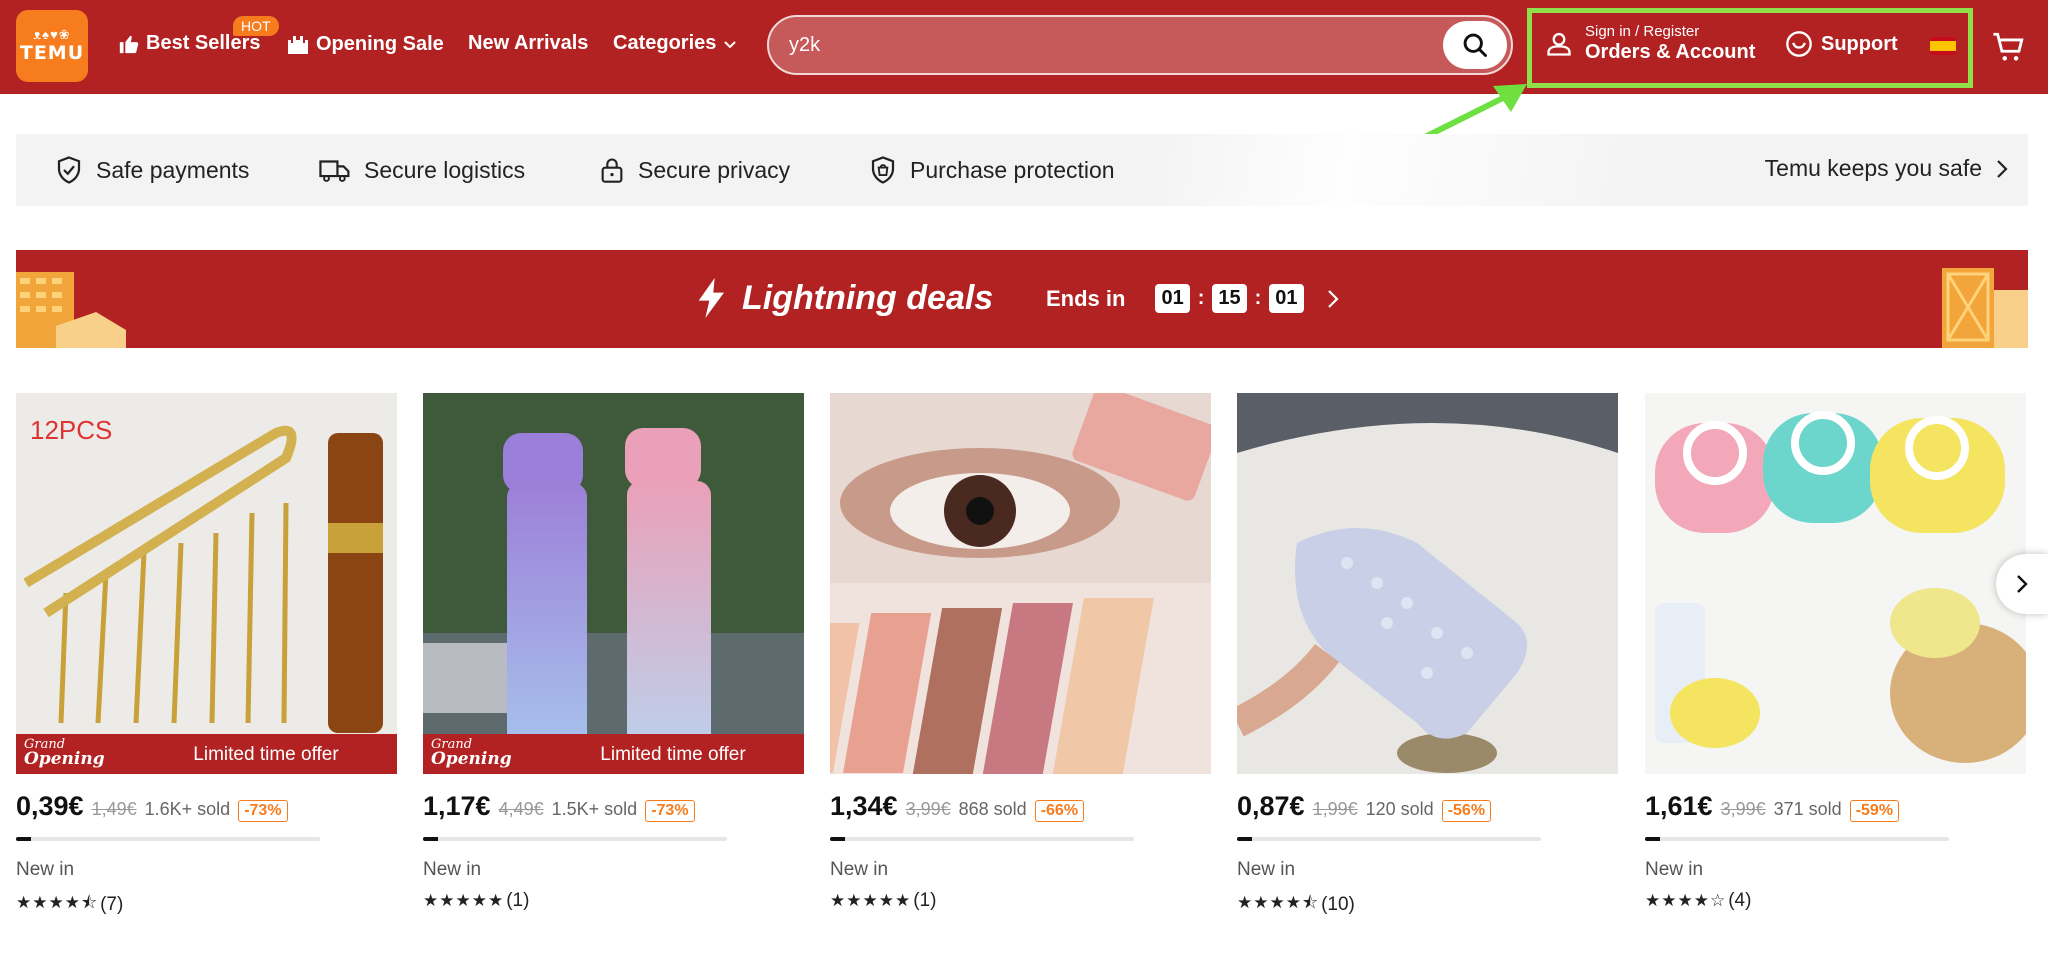  Describe the element at coordinates (1399, 809) in the screenshot. I see `sold-count: 120 sold` at that location.